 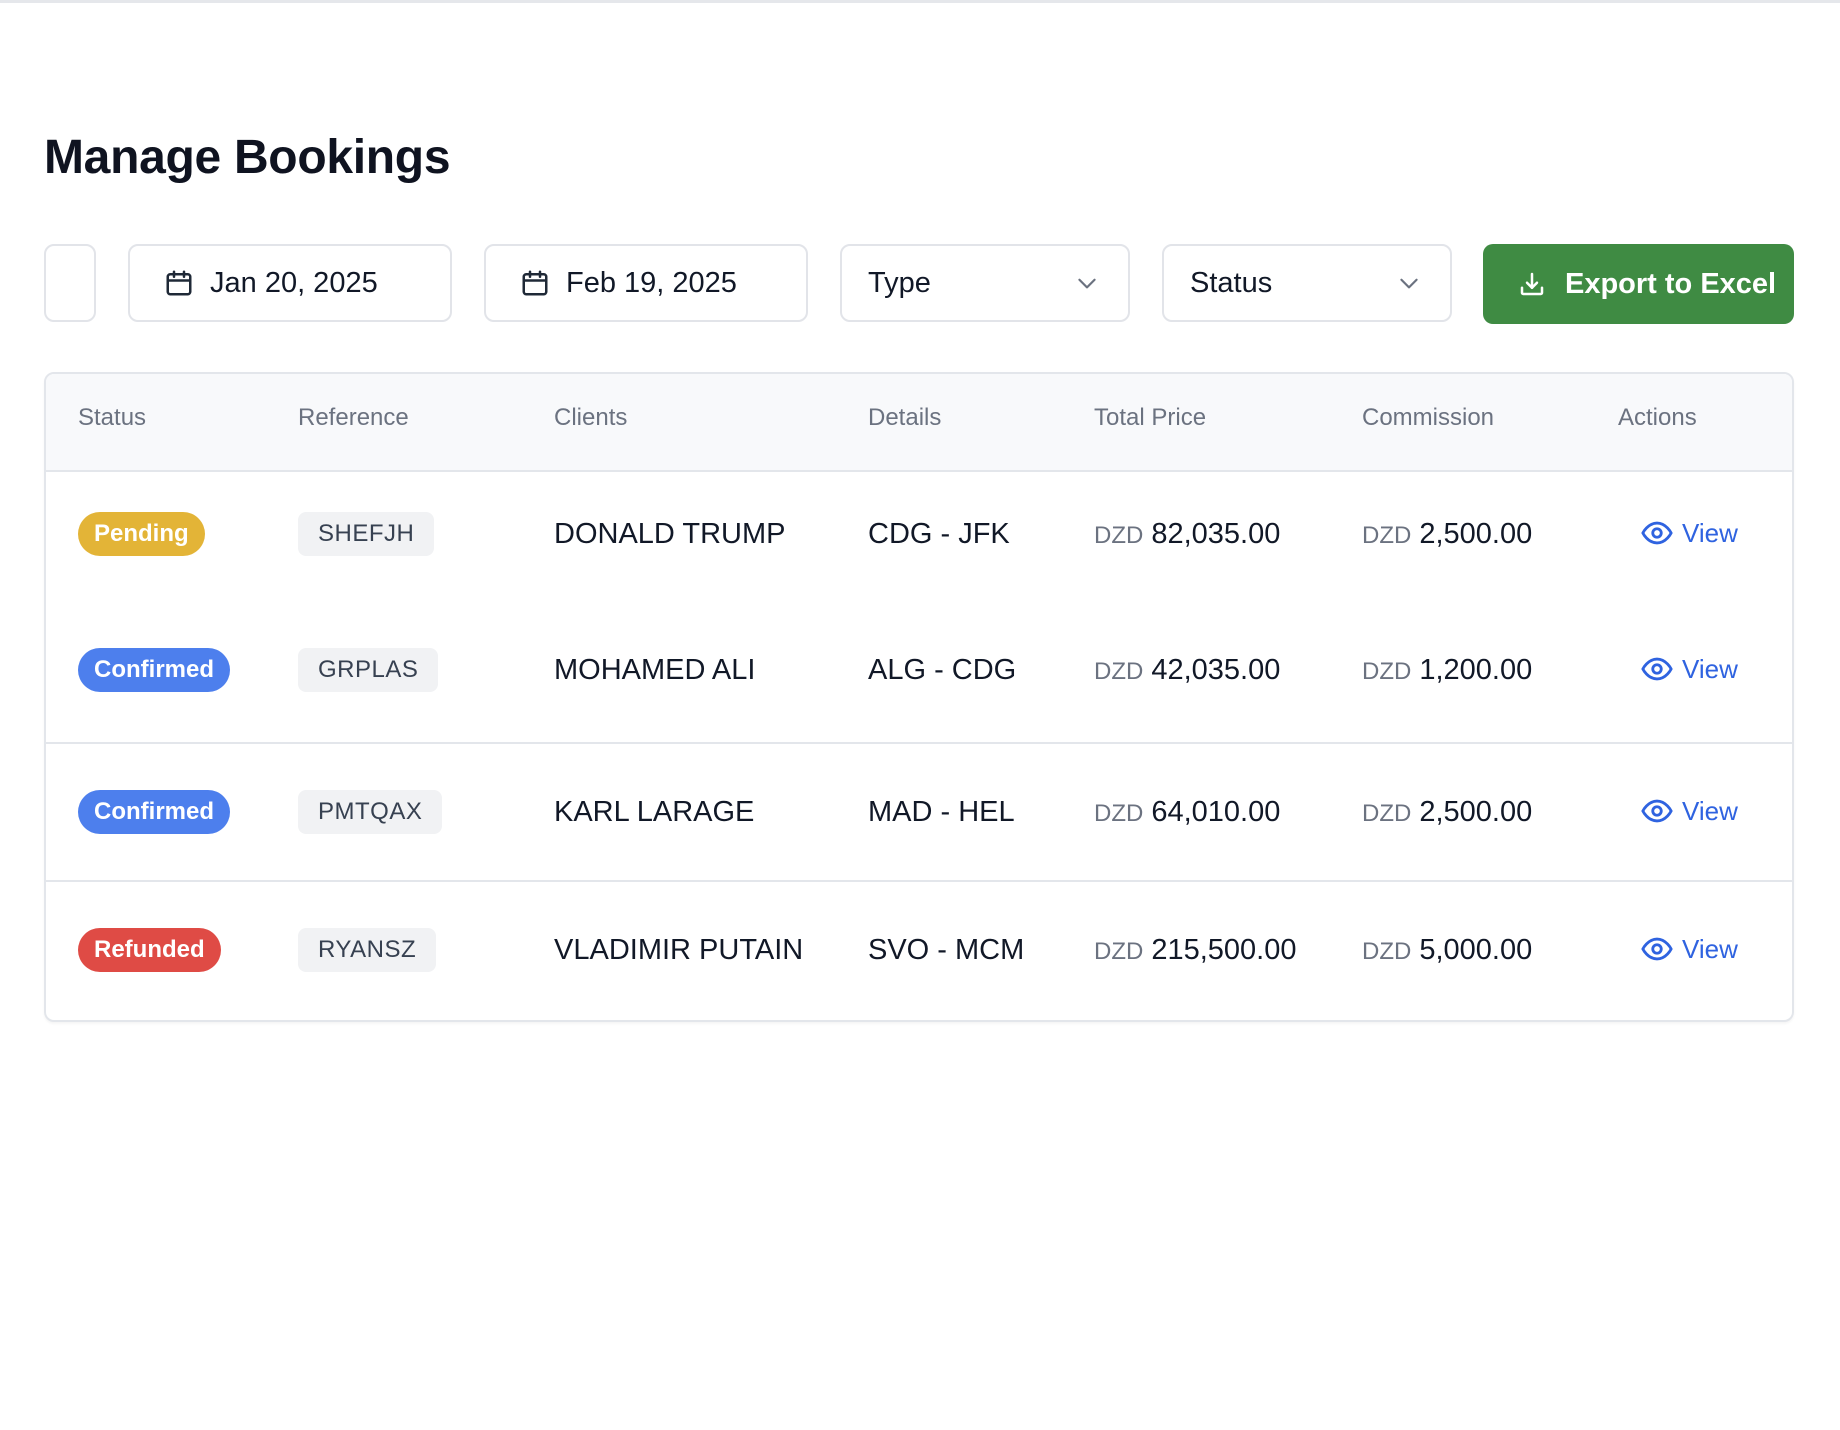 What do you see at coordinates (70, 283) in the screenshot?
I see `search-box` at bounding box center [70, 283].